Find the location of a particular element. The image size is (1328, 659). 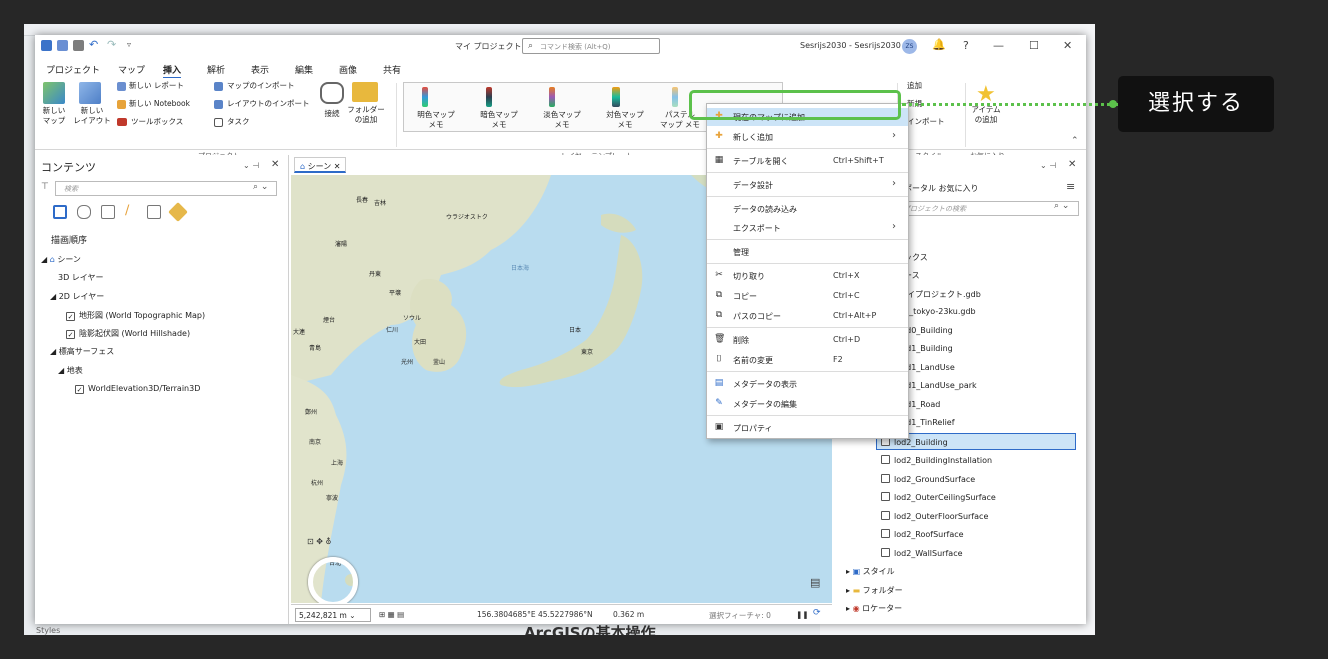

template-contrast-memo: 対色マップ メモ is located at coordinates (625, 120).